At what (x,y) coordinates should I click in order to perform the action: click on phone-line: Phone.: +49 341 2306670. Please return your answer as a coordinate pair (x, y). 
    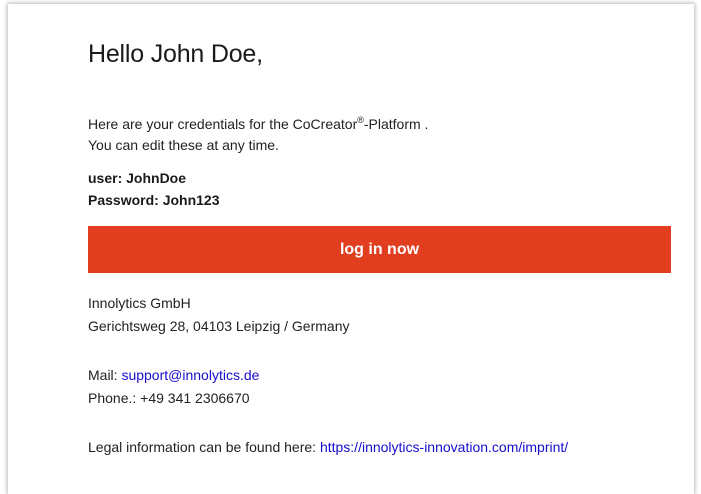
    Looking at the image, I should click on (169, 398).